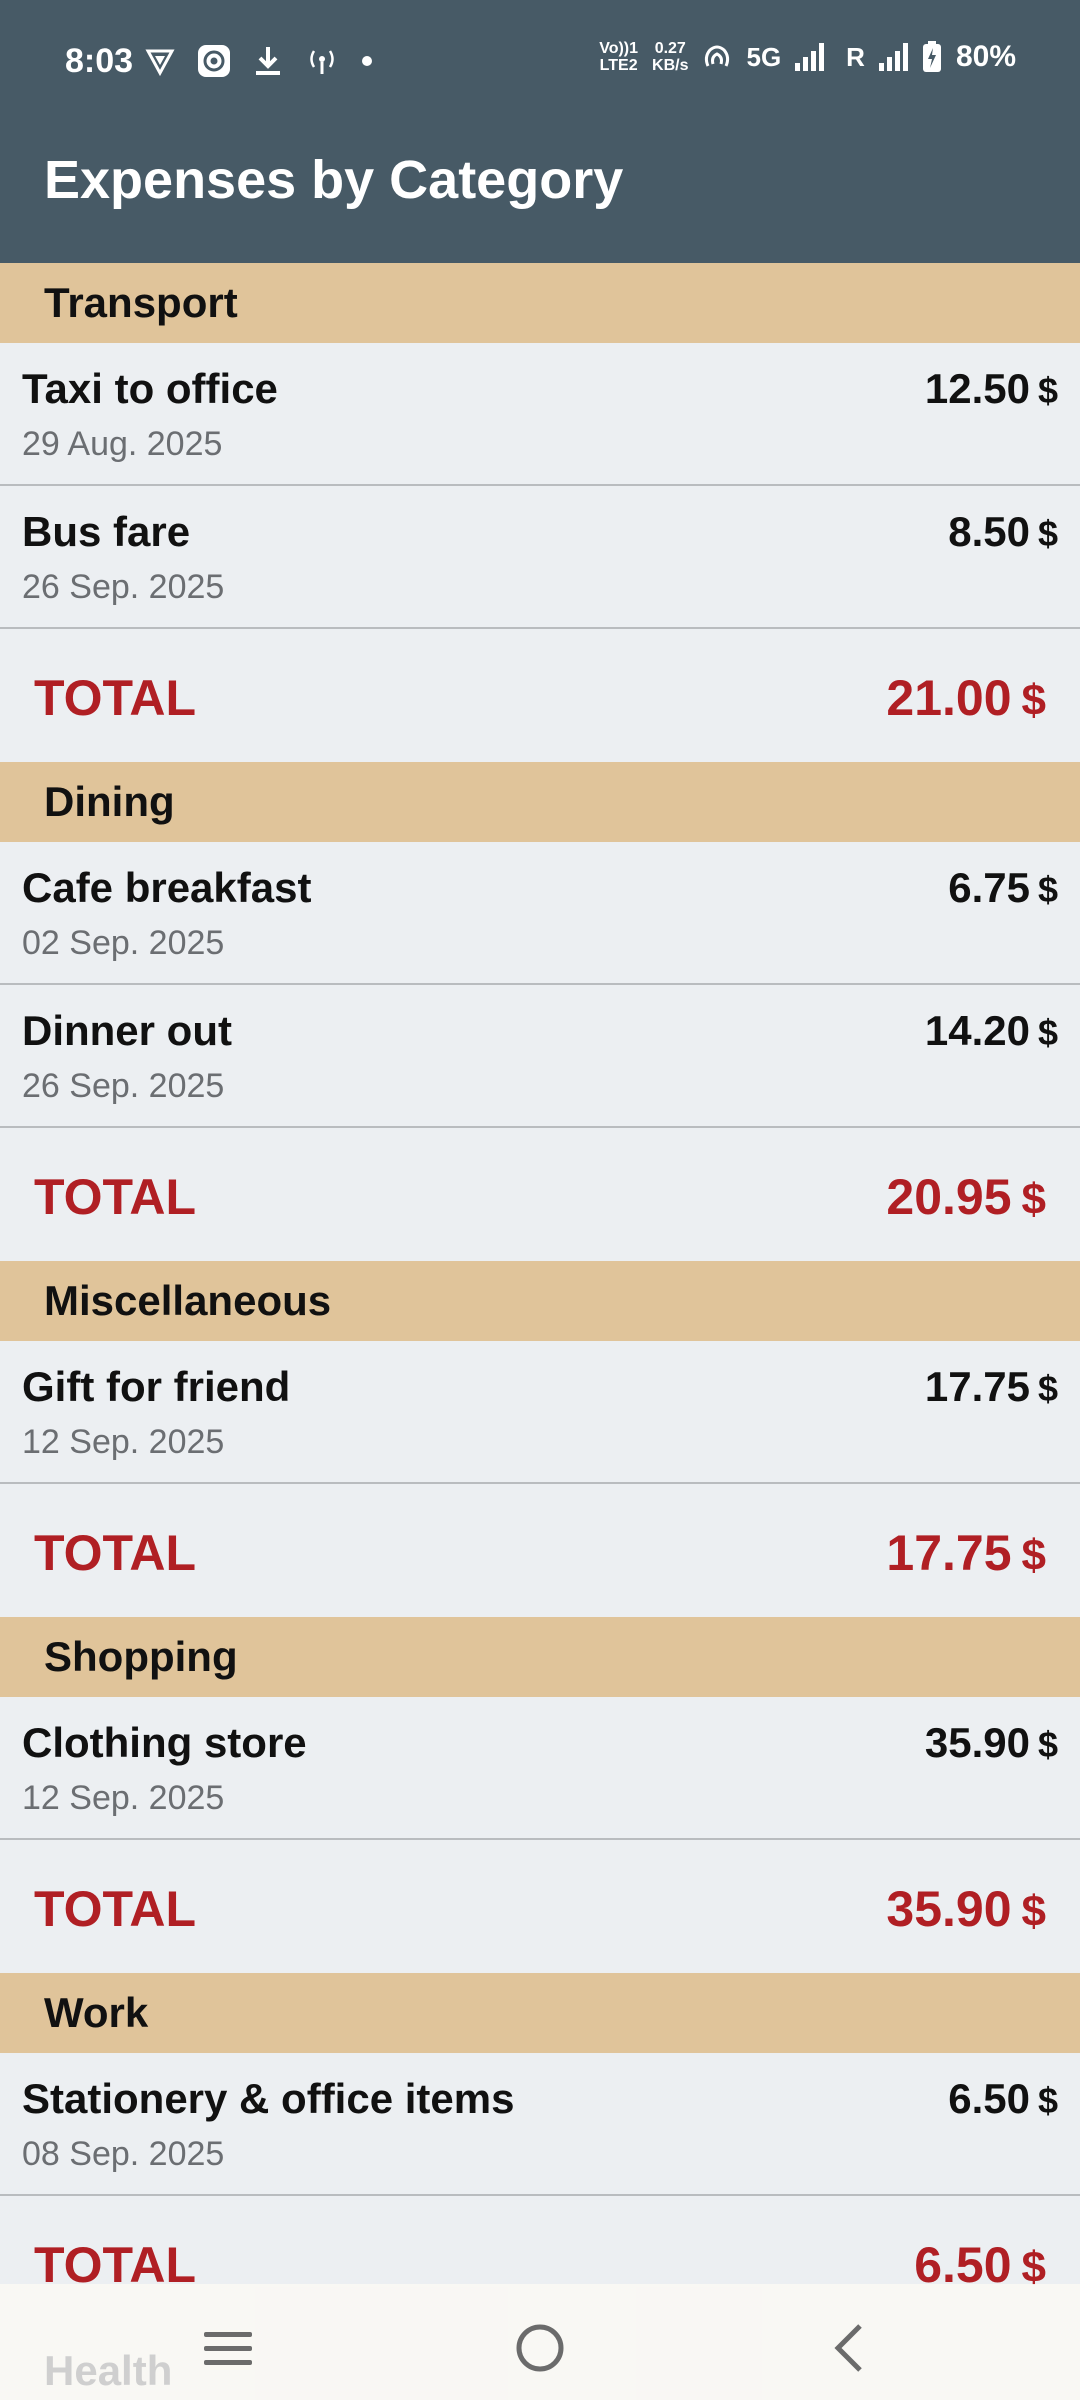 The width and height of the screenshot is (1080, 2400). I want to click on expense-name: Bus fare, so click(106, 531).